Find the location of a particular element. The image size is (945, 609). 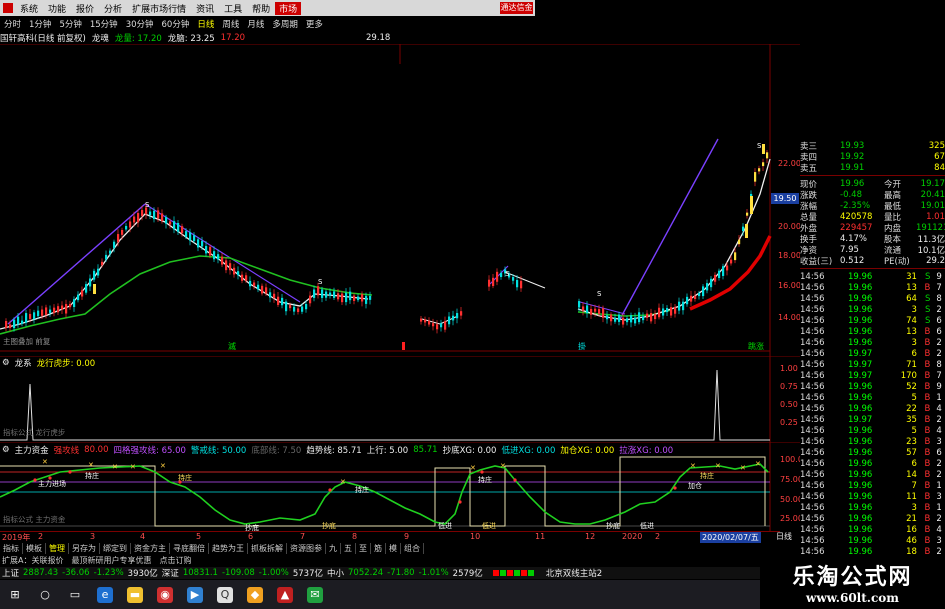

sell-row: 卖五 19.91 84 is located at coordinates (872, 168).